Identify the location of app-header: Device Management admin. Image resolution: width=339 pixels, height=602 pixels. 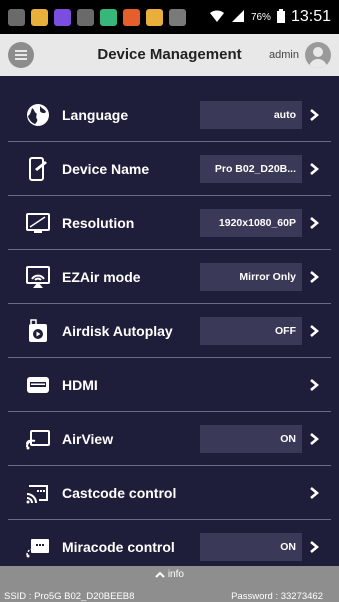
(169, 55).